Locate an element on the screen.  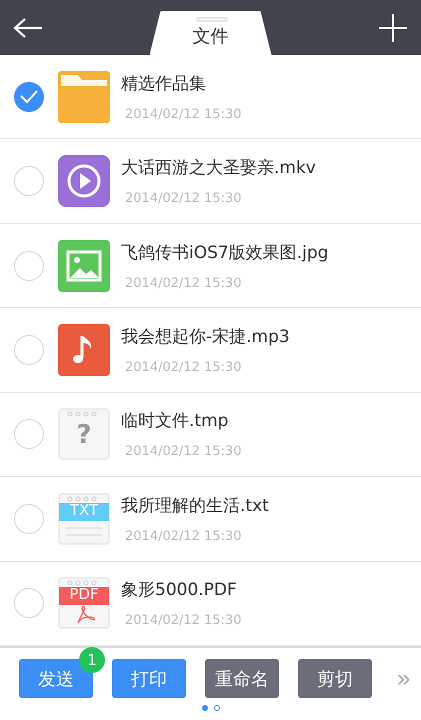
action-button: 重命名 is located at coordinates (242, 678).